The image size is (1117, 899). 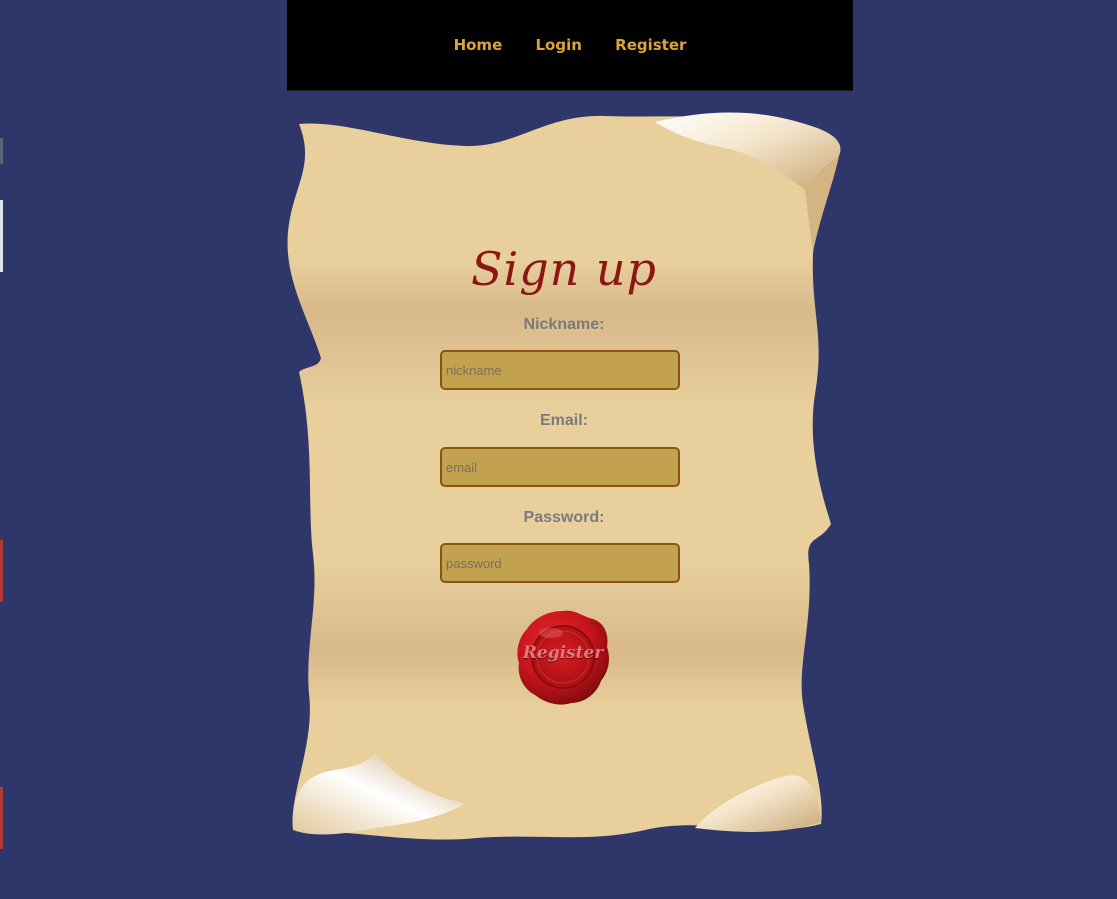 I want to click on nickname-label: Nickname:, so click(x=564, y=324).